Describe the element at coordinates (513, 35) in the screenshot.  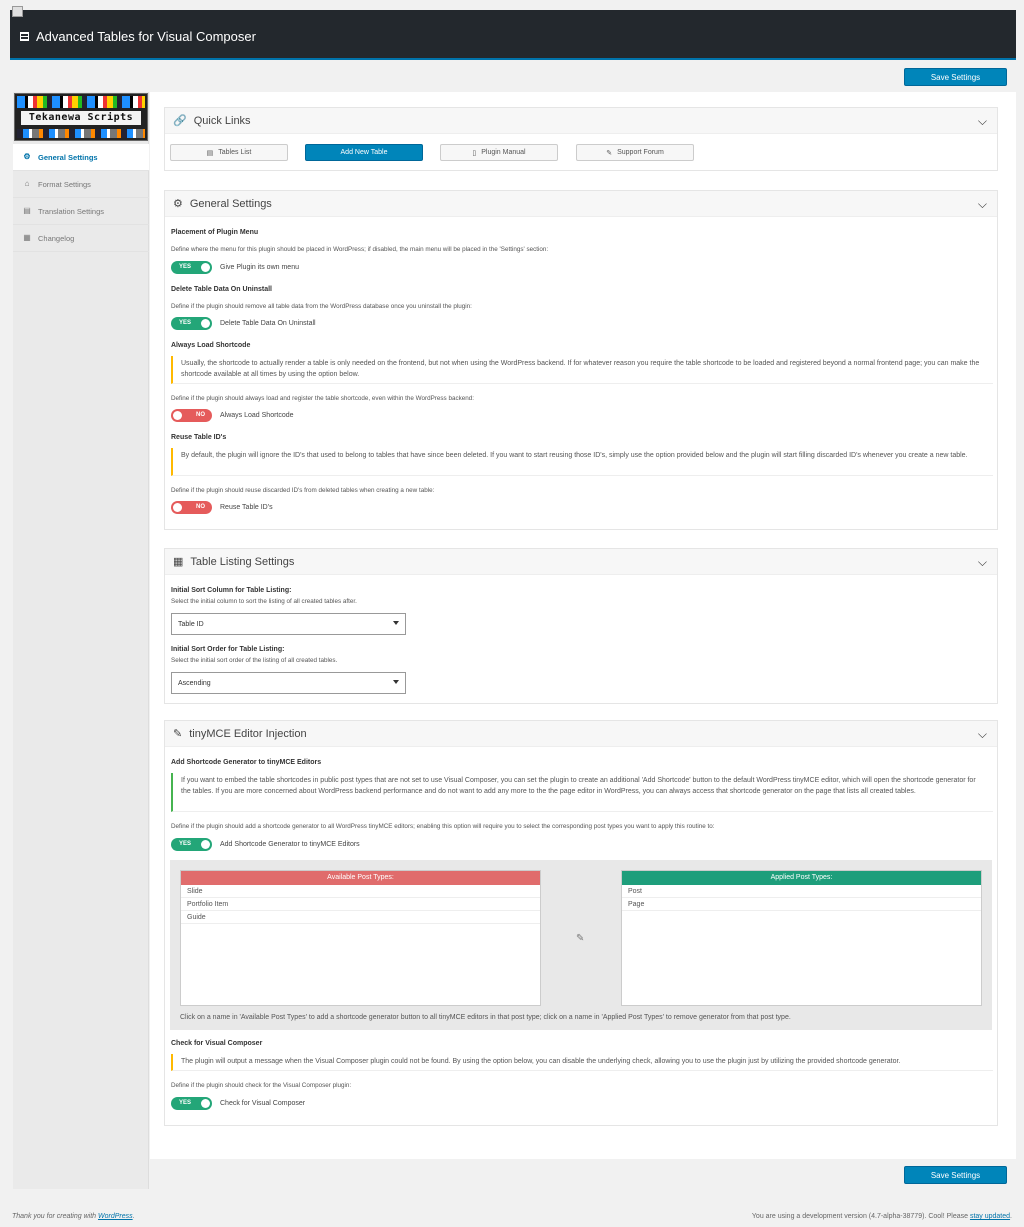
I see `admin-header: Advanced Tables for Visual Composer` at that location.